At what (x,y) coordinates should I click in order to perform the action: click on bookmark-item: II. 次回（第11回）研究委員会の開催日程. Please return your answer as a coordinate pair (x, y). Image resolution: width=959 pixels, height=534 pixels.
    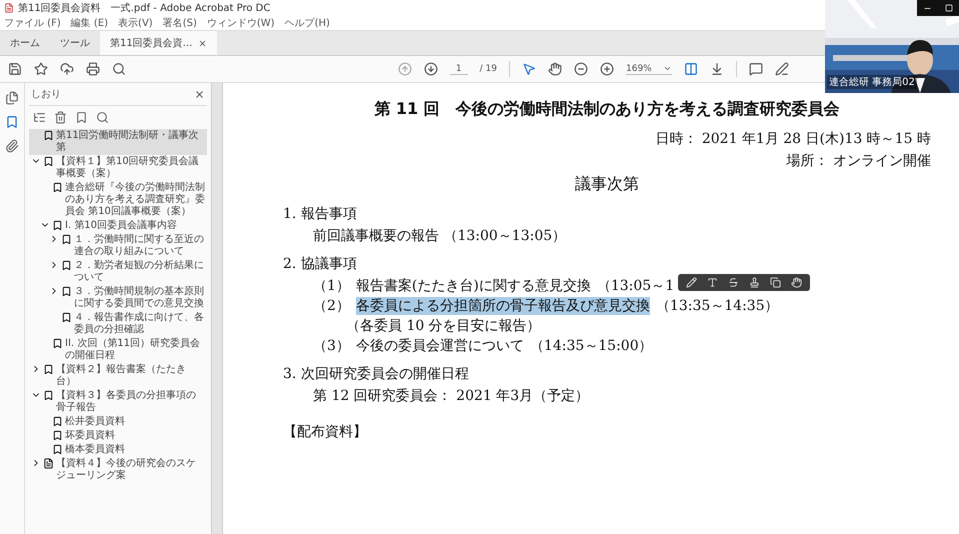
    Looking at the image, I should click on (122, 350).